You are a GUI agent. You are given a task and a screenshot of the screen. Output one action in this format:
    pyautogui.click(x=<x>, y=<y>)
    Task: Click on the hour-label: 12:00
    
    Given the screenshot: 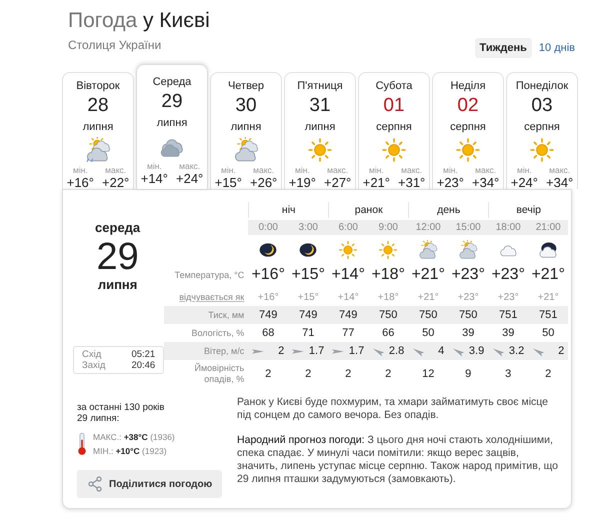 What is the action you would take?
    pyautogui.click(x=428, y=227)
    